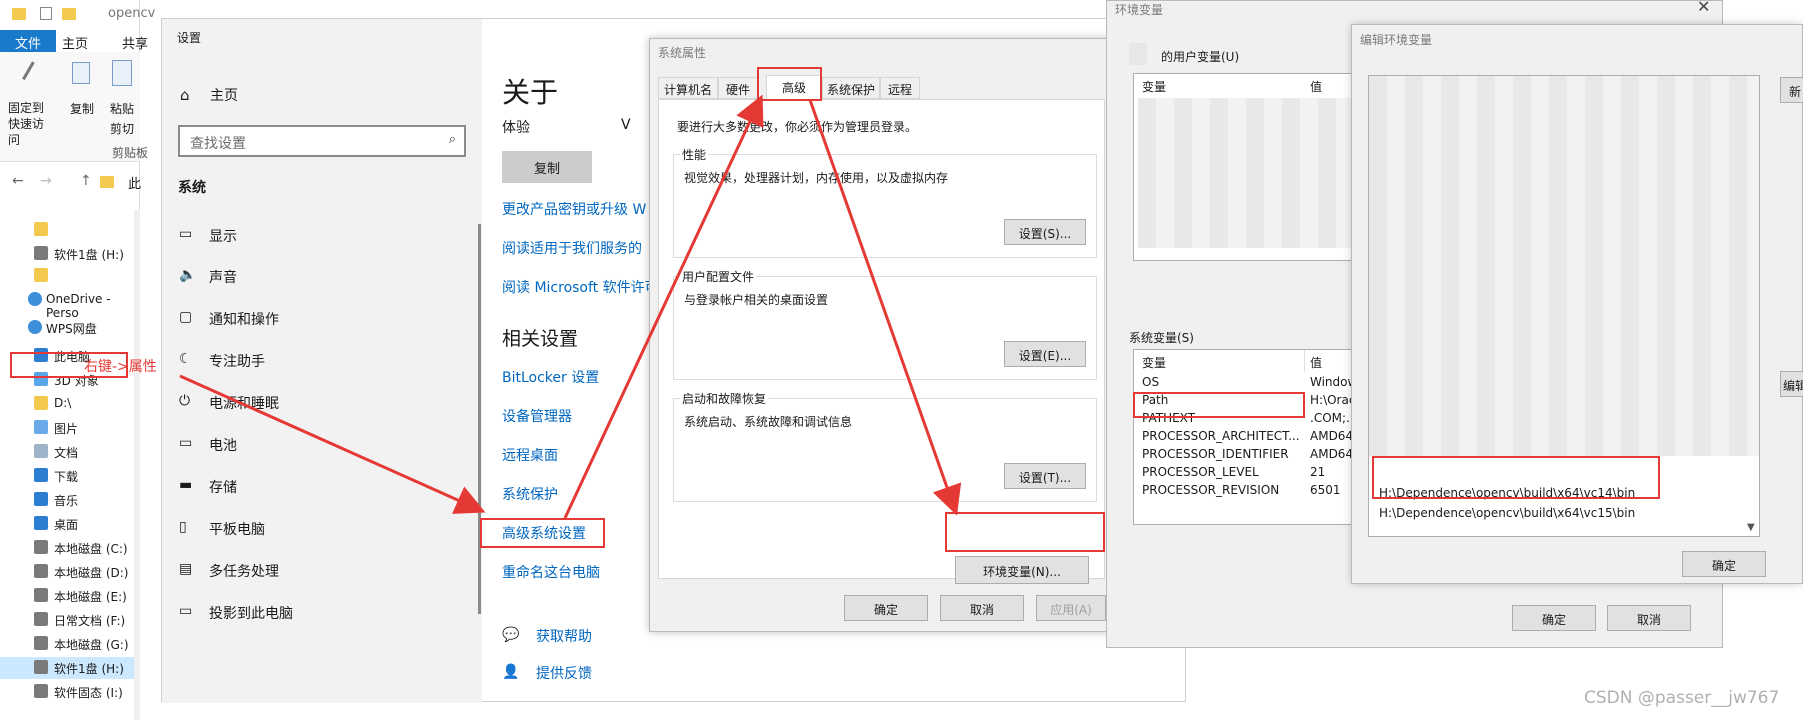  What do you see at coordinates (1215, 454) in the screenshot?
I see `system-var-name: PROCESSOR_IDENTIFIER` at bounding box center [1215, 454].